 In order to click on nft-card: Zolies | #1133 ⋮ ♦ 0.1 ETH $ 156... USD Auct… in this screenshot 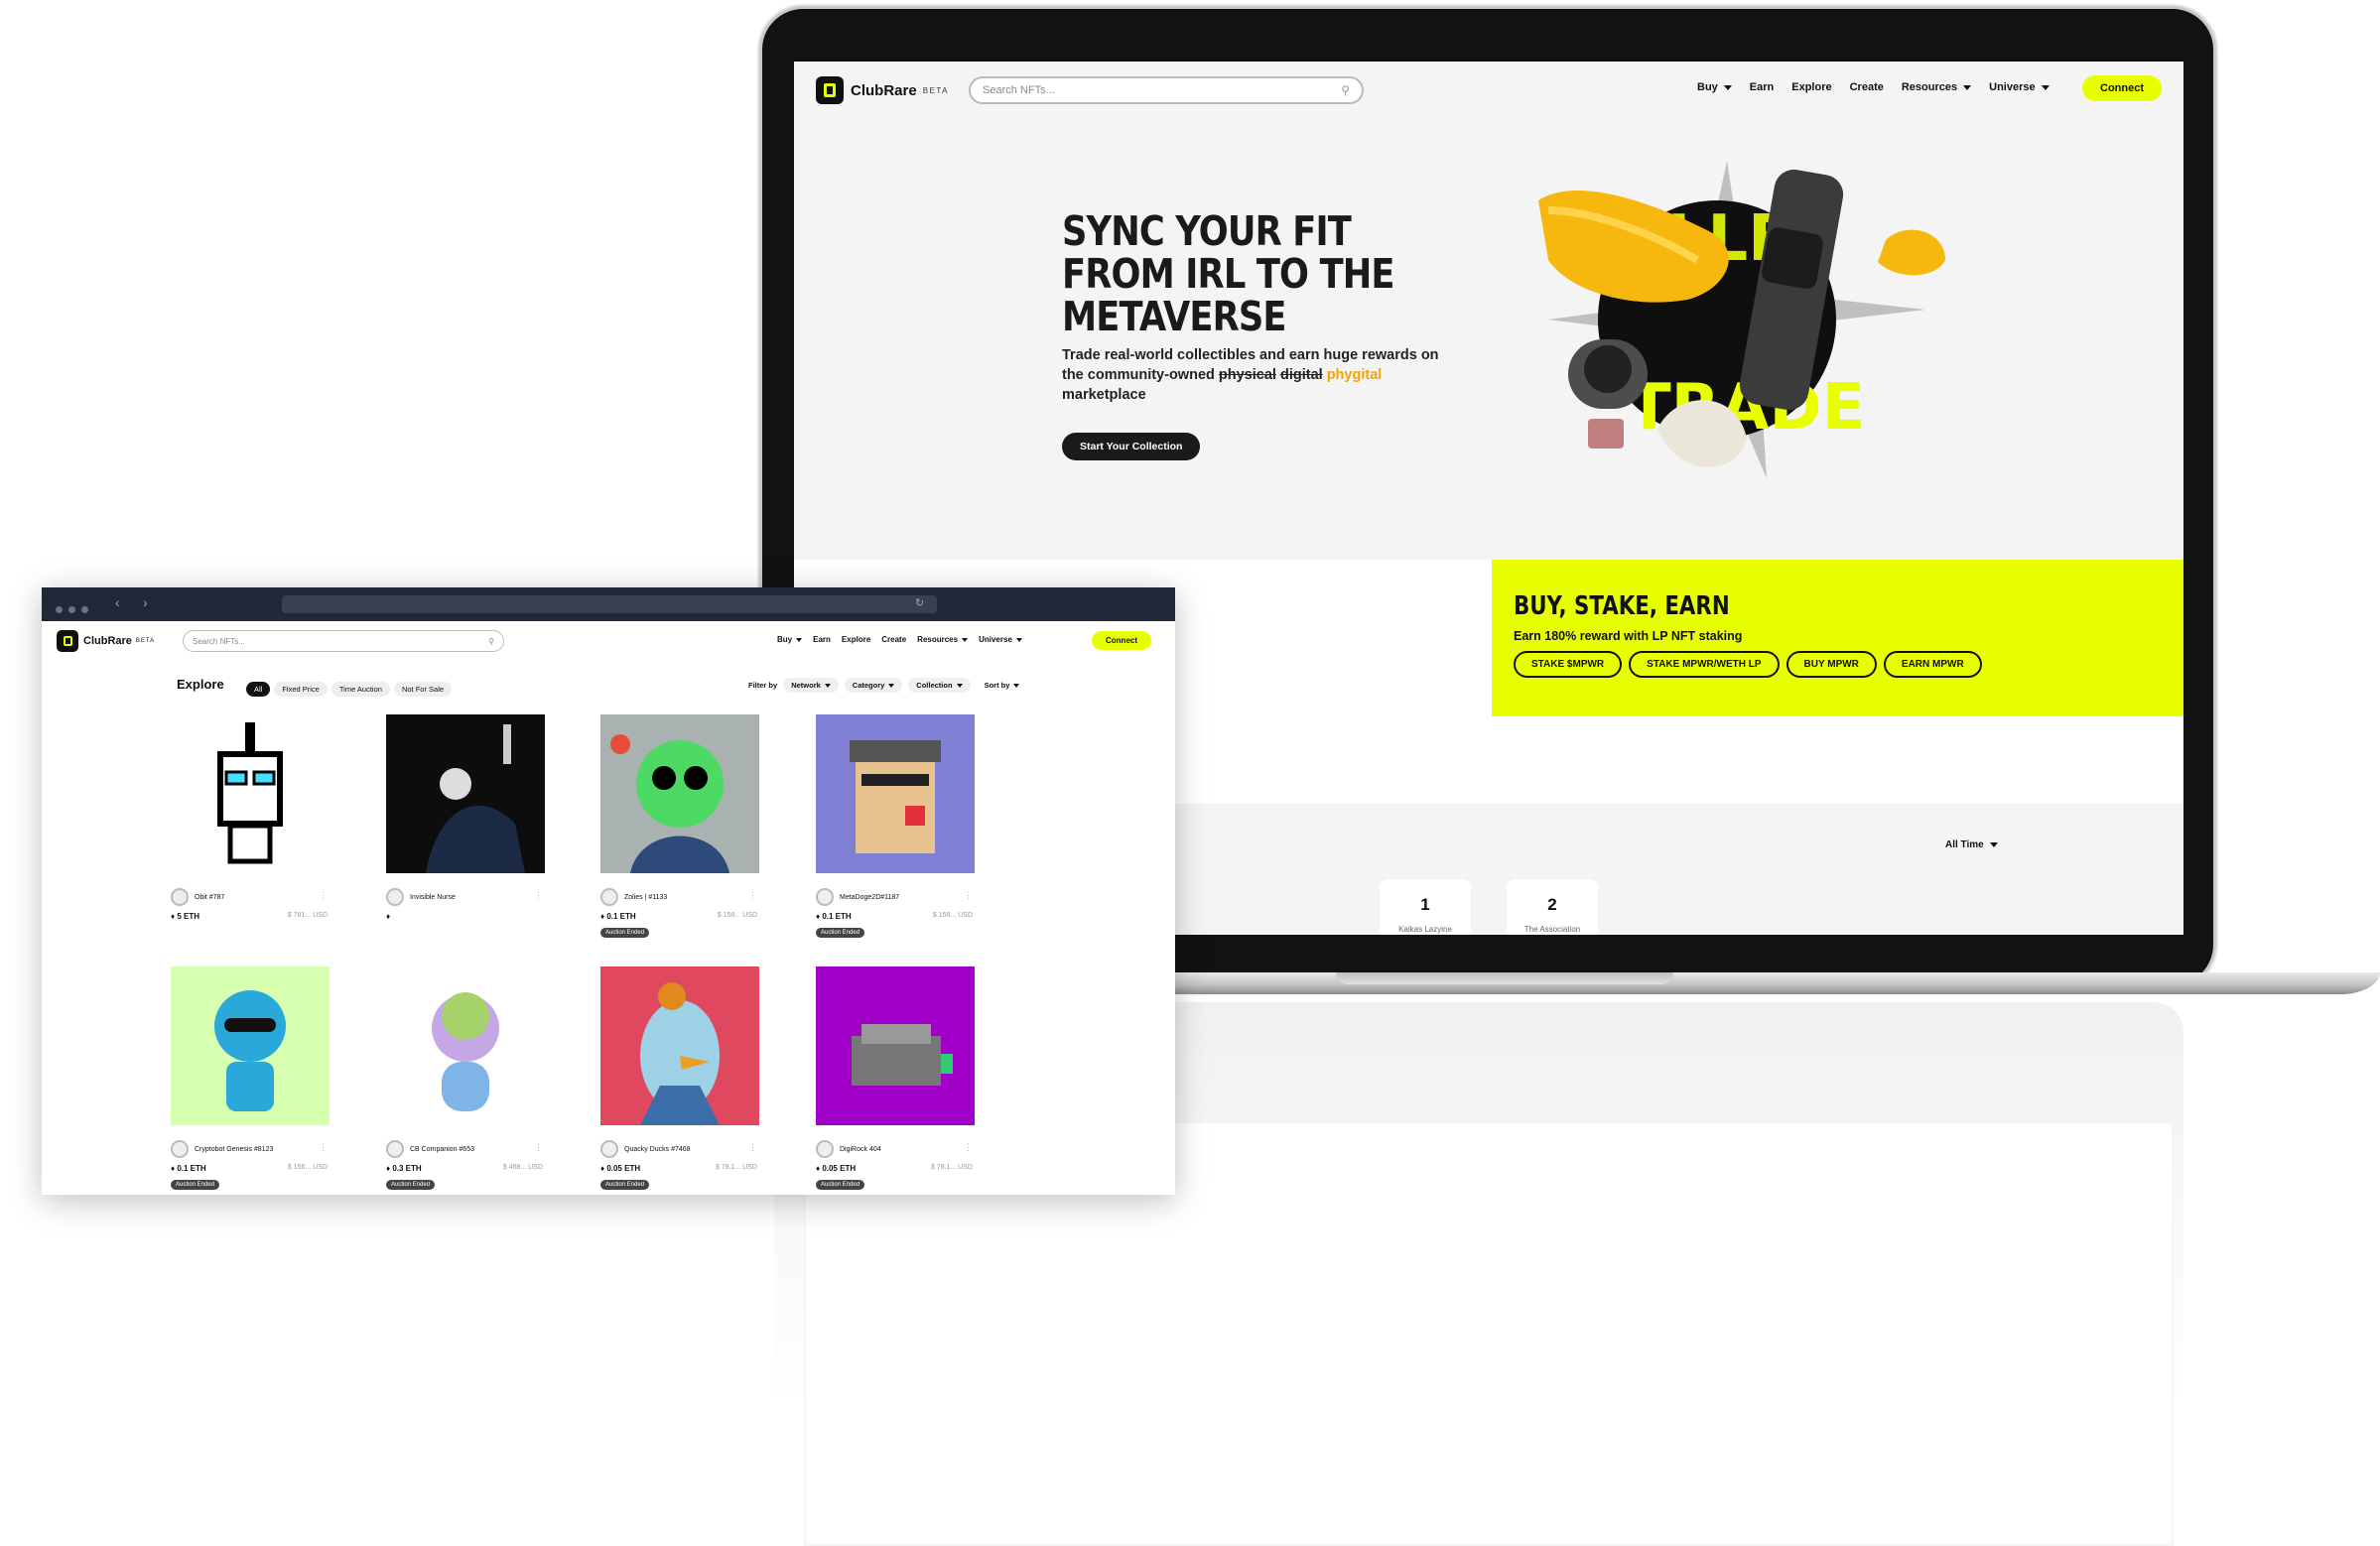, I will do `click(680, 826)`.